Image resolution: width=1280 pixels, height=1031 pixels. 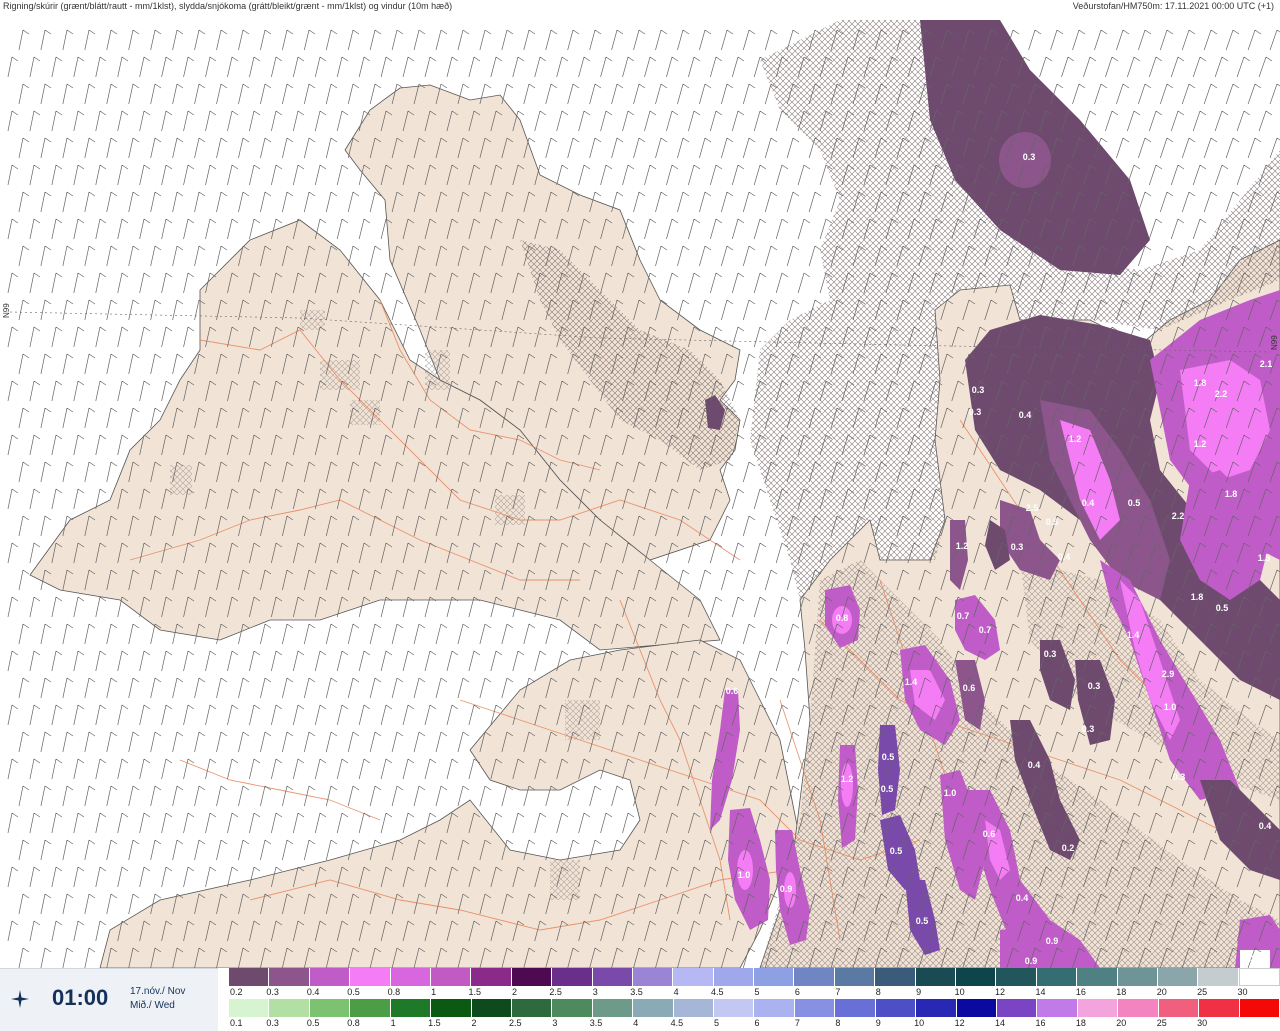 What do you see at coordinates (878, 992) in the screenshot?
I see `scale-tick-label: 8` at bounding box center [878, 992].